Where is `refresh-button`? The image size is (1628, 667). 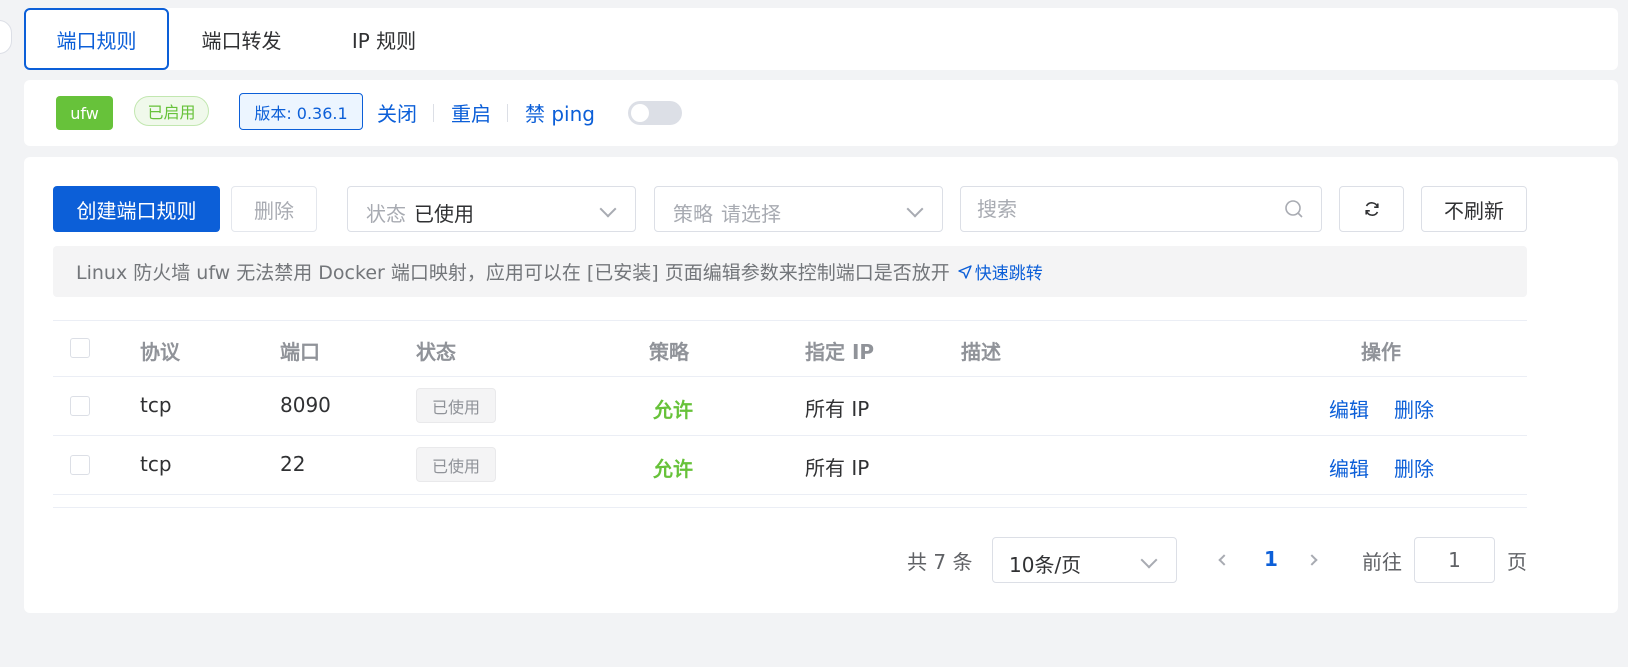 refresh-button is located at coordinates (1371, 209).